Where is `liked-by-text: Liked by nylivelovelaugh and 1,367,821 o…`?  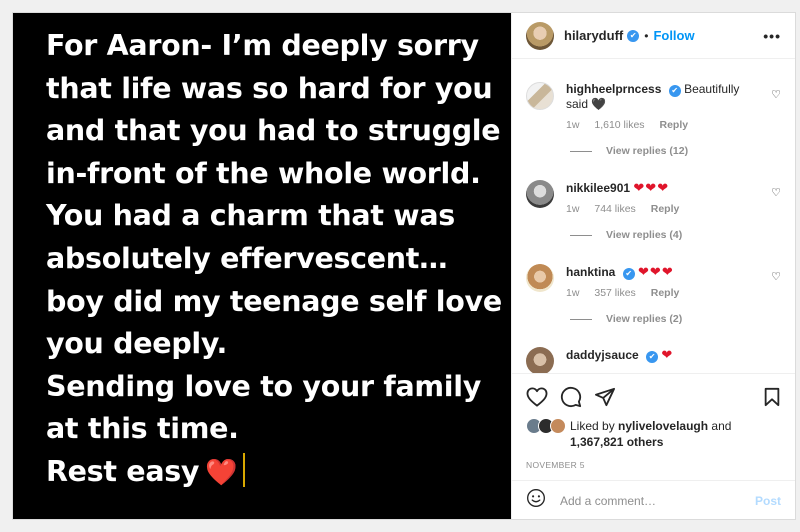 liked-by-text: Liked by nylivelovelaugh and 1,367,821 o… is located at coordinates (650, 434).